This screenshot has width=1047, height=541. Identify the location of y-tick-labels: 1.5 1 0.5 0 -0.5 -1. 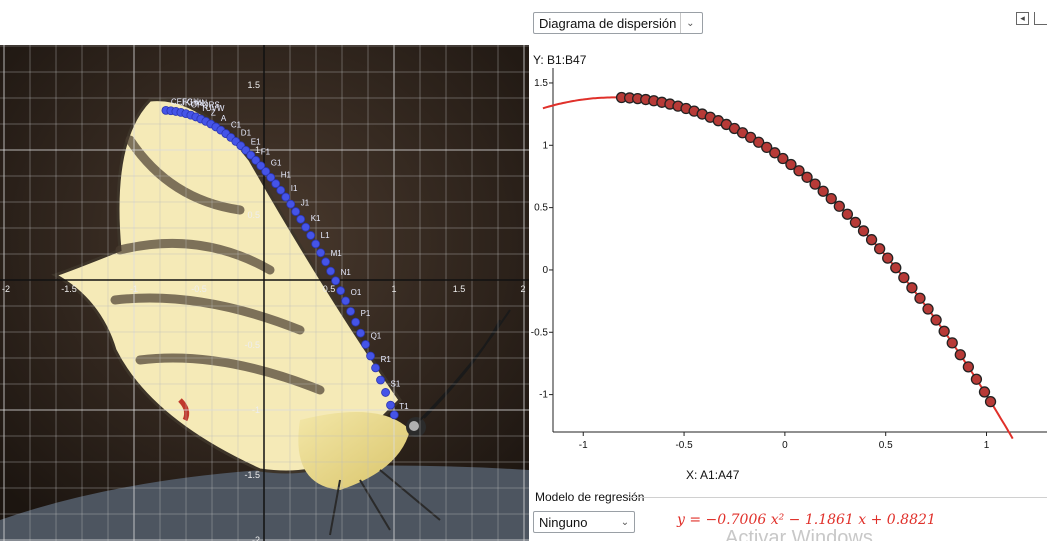
(542, 239).